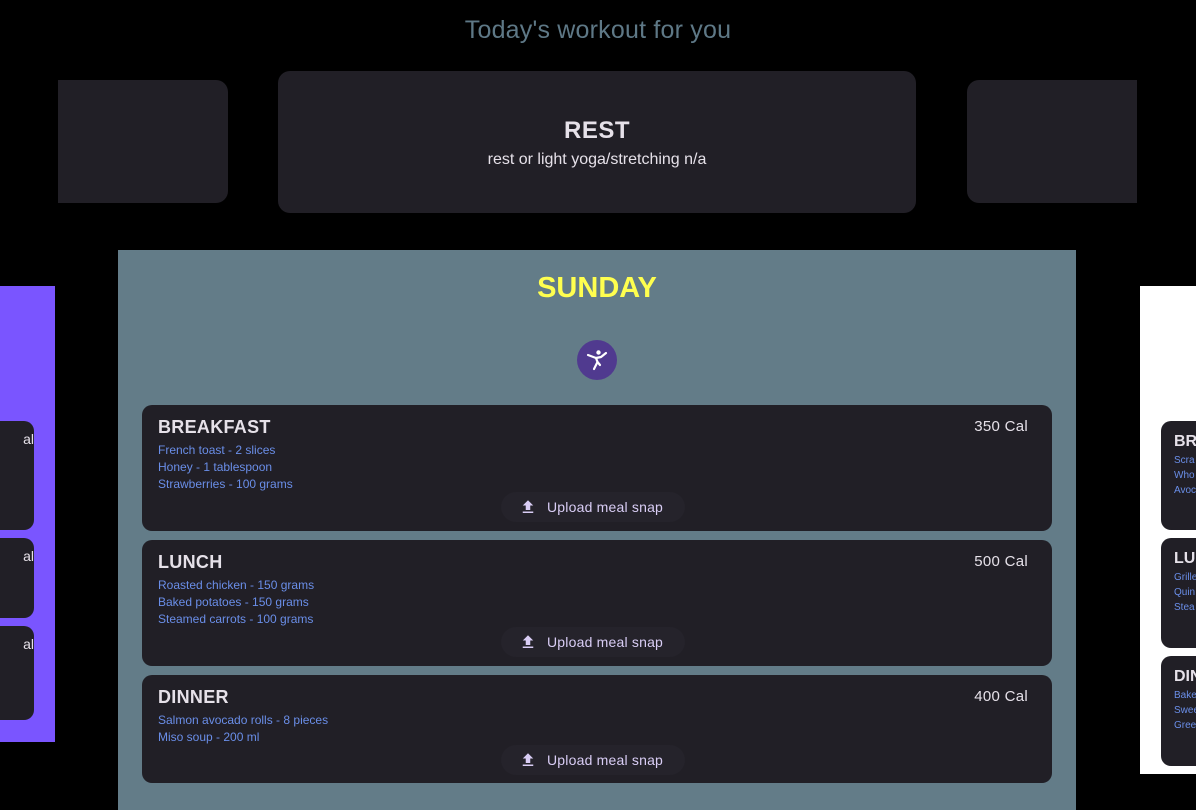  I want to click on meal-item: Gree, so click(1185, 725).